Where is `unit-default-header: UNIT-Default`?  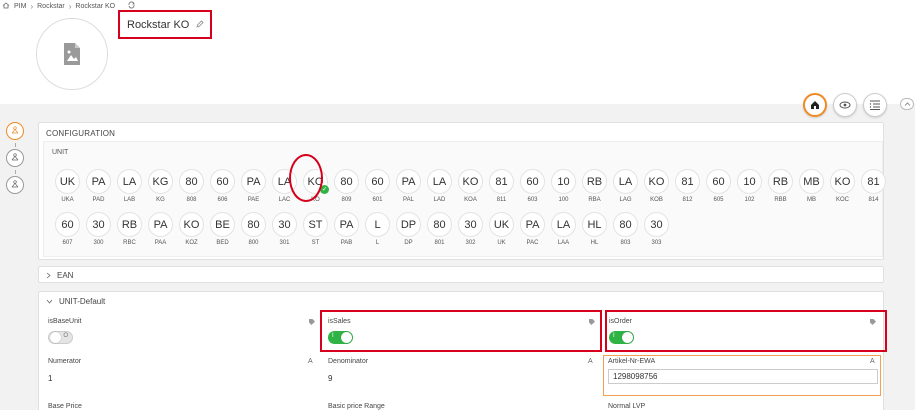 unit-default-header: UNIT-Default is located at coordinates (75, 301).